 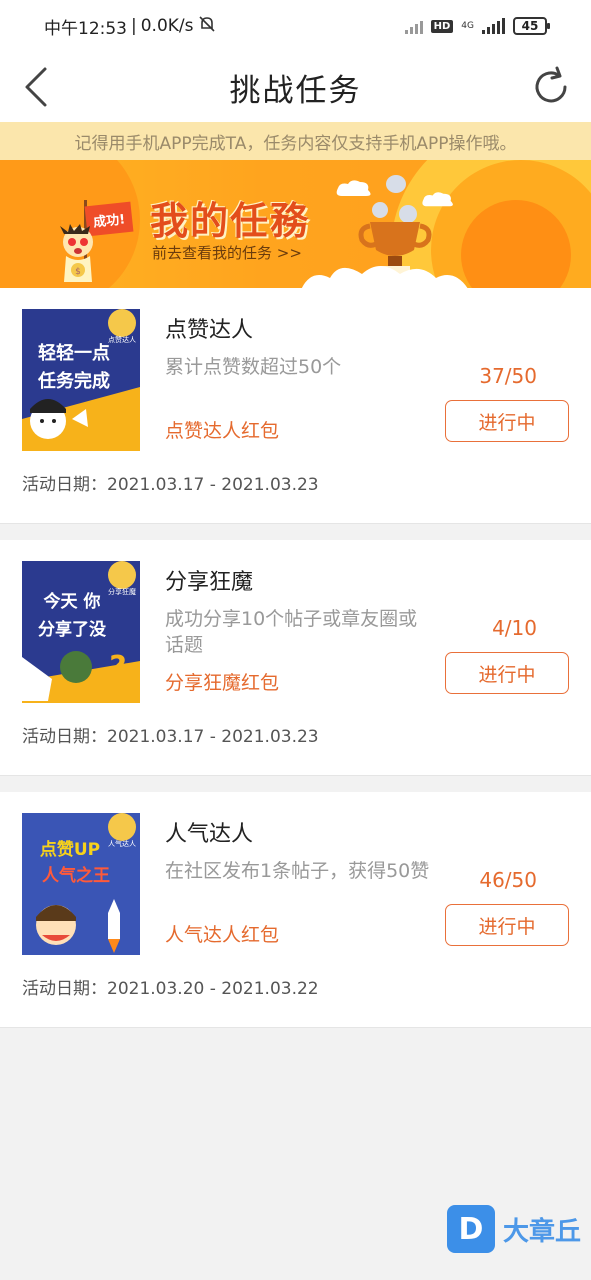 I want to click on task-progress: 46/50, so click(x=508, y=880).